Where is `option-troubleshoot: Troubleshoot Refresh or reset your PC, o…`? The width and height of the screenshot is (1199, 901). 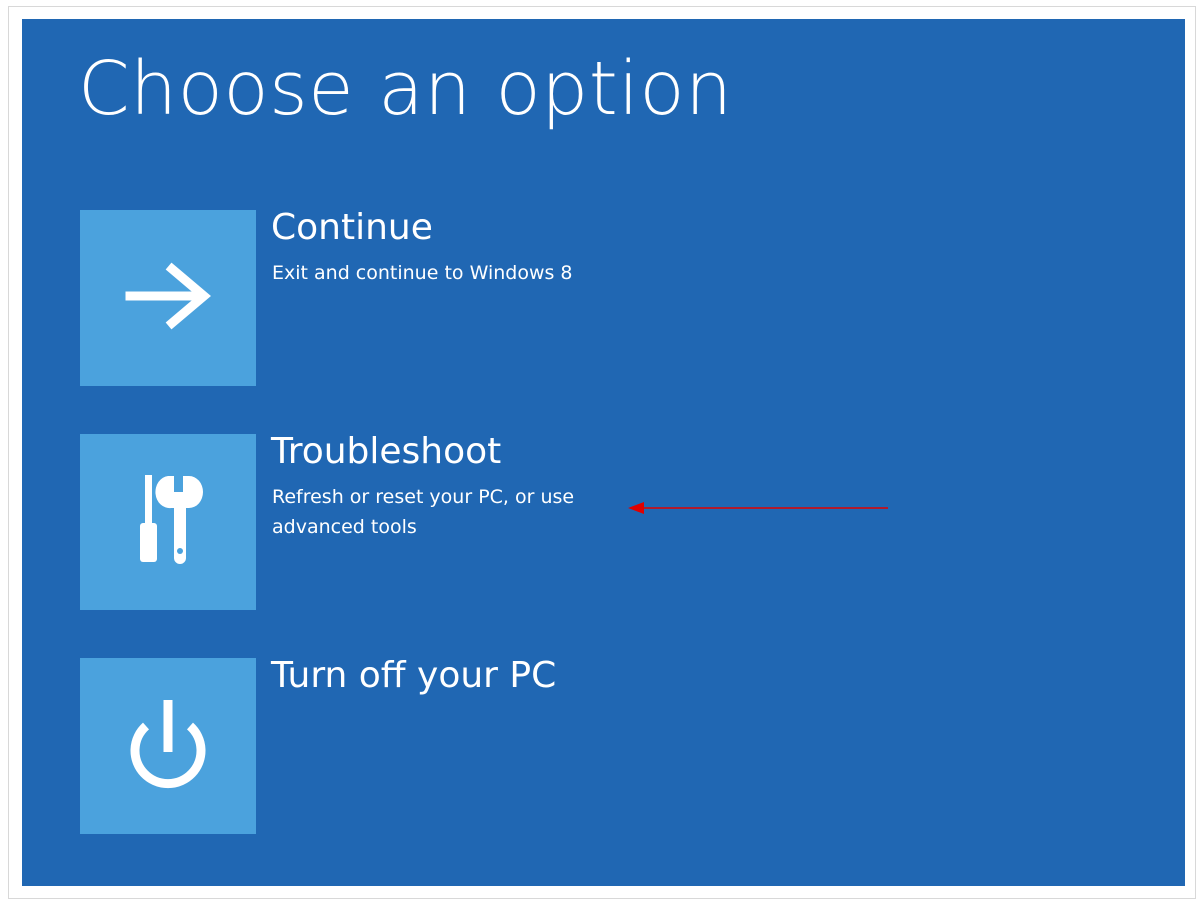
option-troubleshoot: Troubleshoot Refresh or reset your PC, o… is located at coordinates (430, 520).